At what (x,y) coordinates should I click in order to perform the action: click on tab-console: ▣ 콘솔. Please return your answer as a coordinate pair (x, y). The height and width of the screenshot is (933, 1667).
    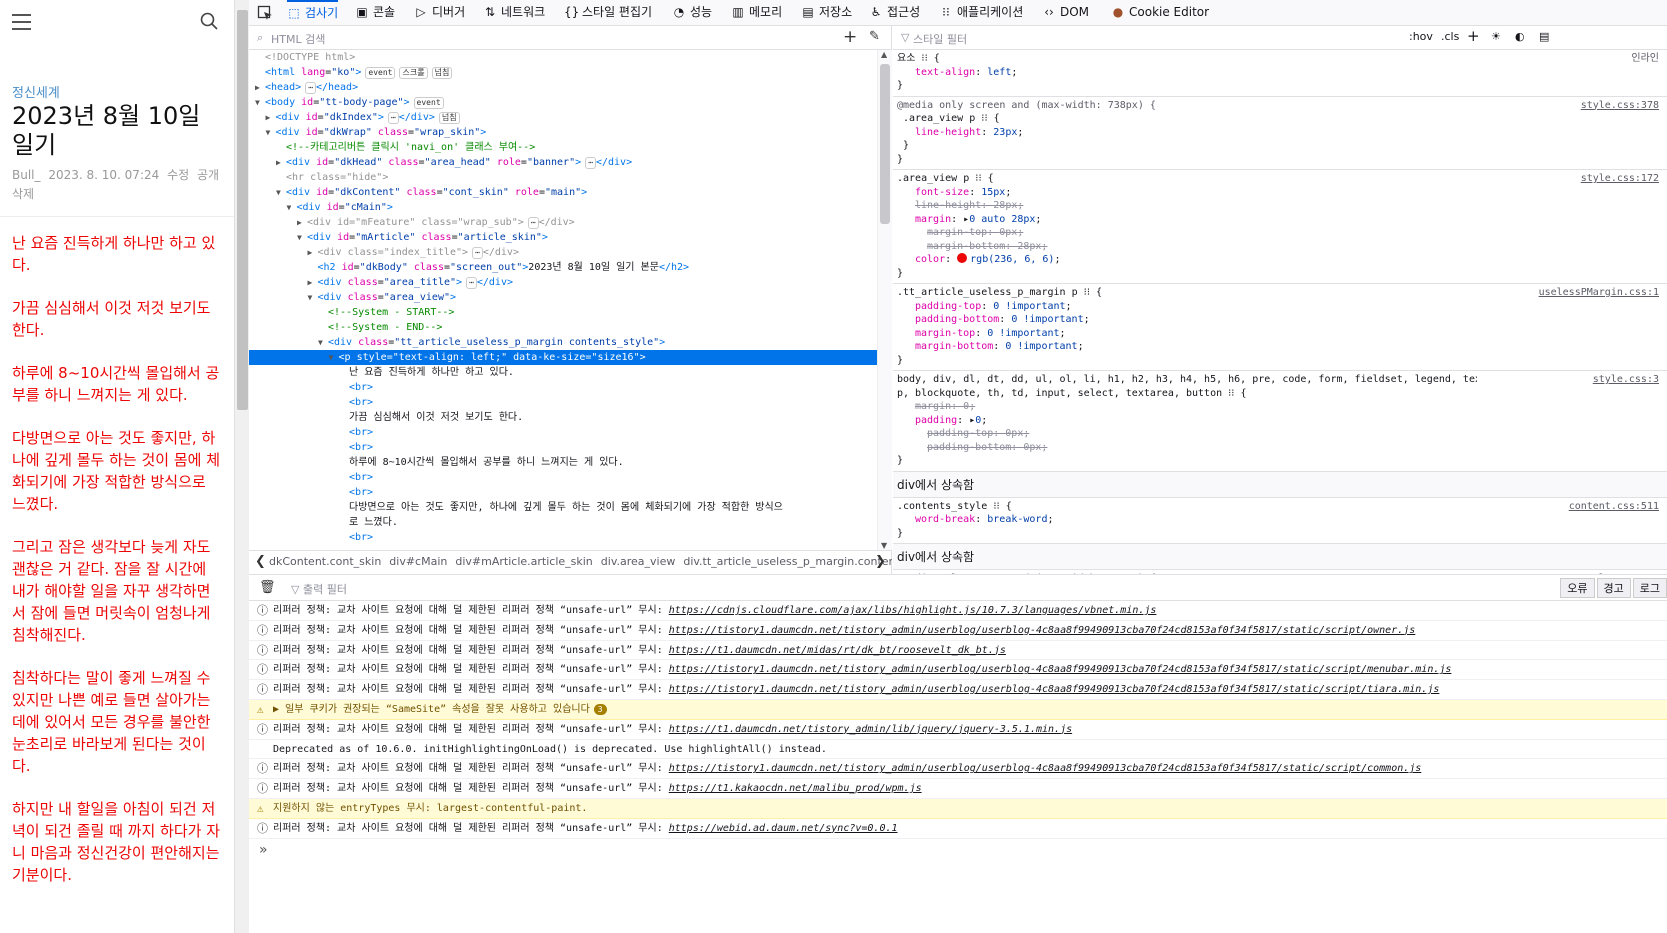
    Looking at the image, I should click on (375, 13).